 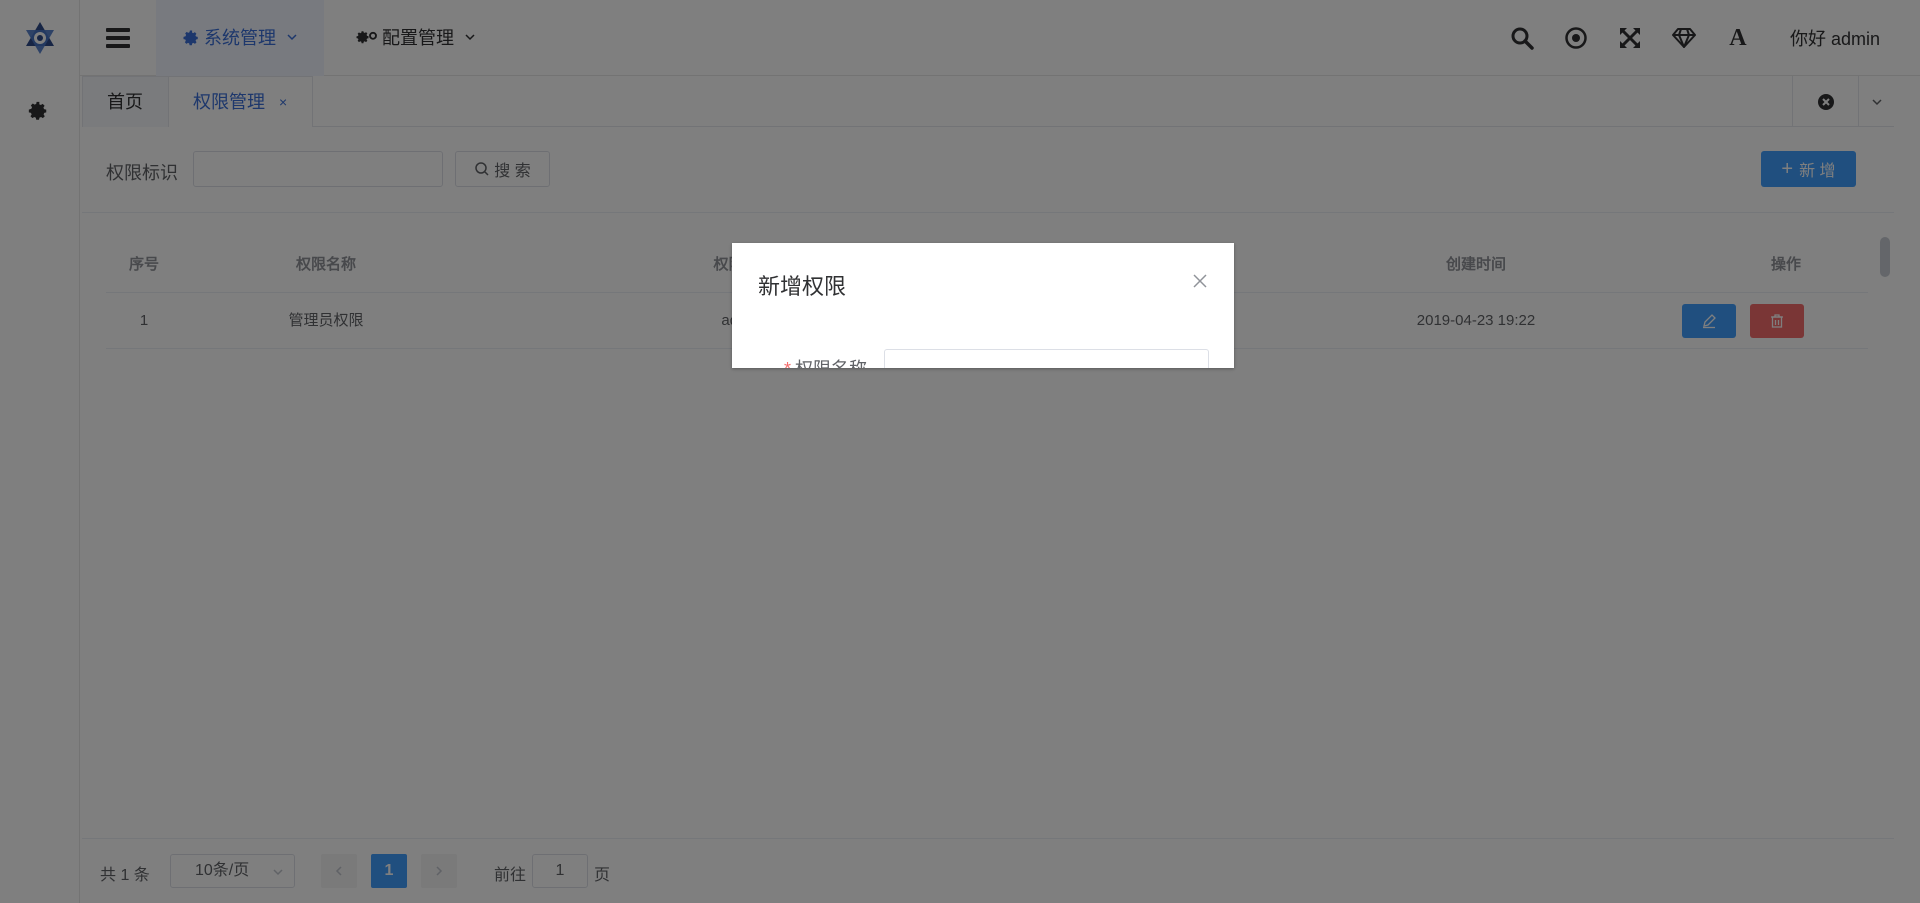 What do you see at coordinates (1046, 358) in the screenshot?
I see `permission-name-input` at bounding box center [1046, 358].